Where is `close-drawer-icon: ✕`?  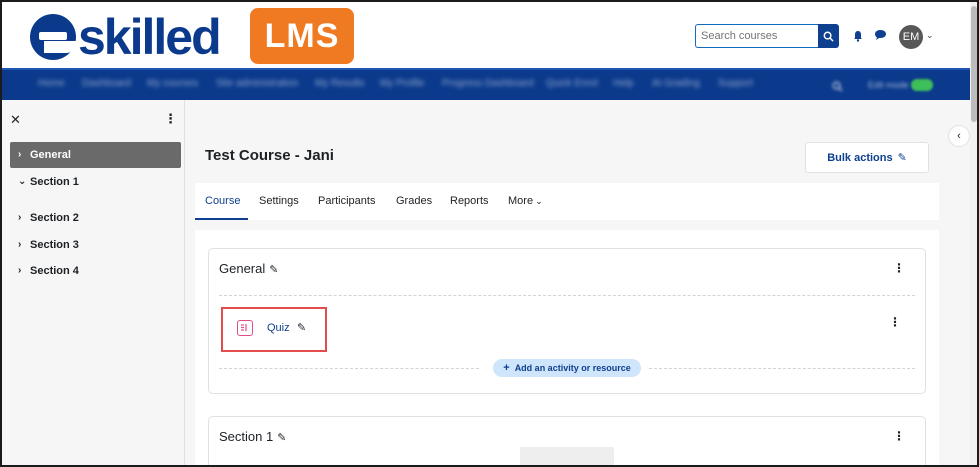
close-drawer-icon: ✕ is located at coordinates (15, 120).